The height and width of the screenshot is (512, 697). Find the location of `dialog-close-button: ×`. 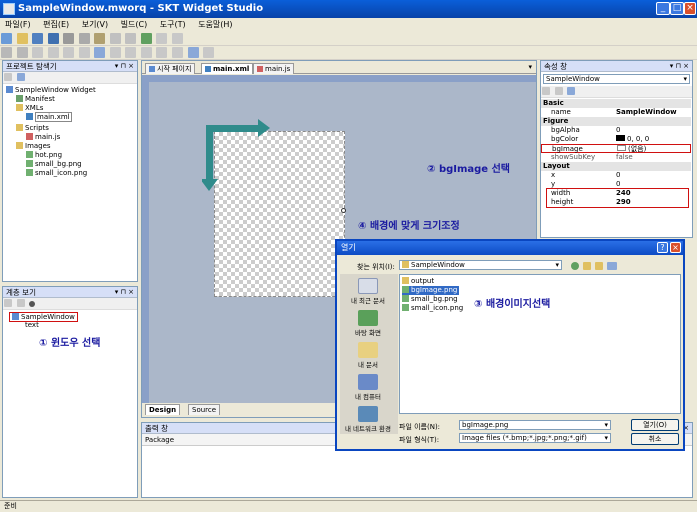

dialog-close-button: × is located at coordinates (675, 247).